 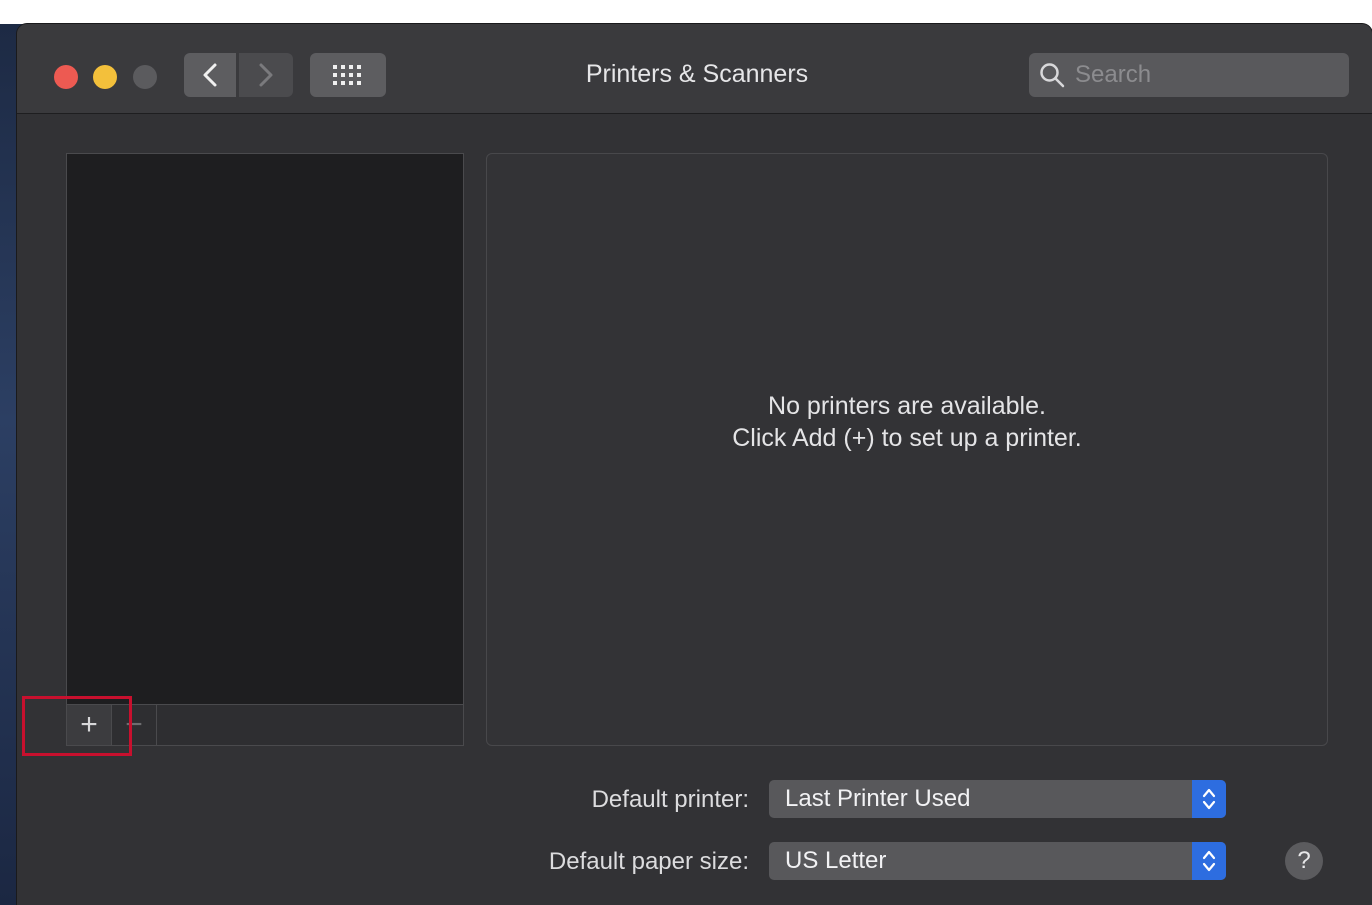 I want to click on show-all-button, so click(x=348, y=75).